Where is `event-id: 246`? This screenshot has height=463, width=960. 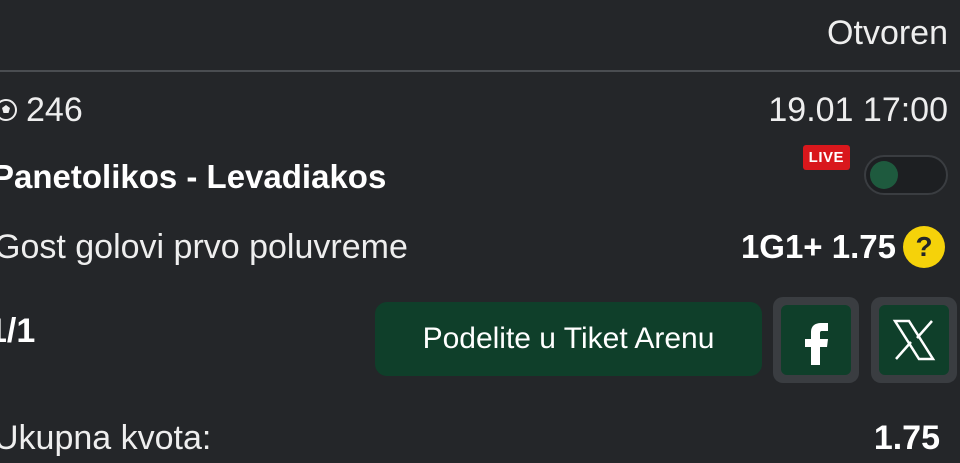
event-id: 246 is located at coordinates (41, 110).